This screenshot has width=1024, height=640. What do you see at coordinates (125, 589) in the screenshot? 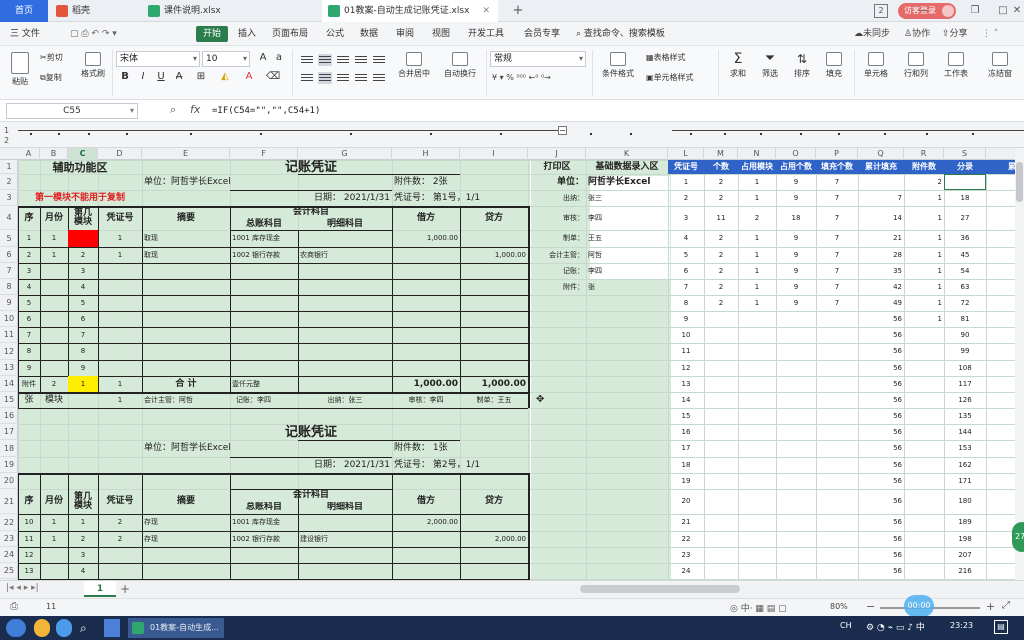
I see `add-sheet-button: +` at bounding box center [125, 589].